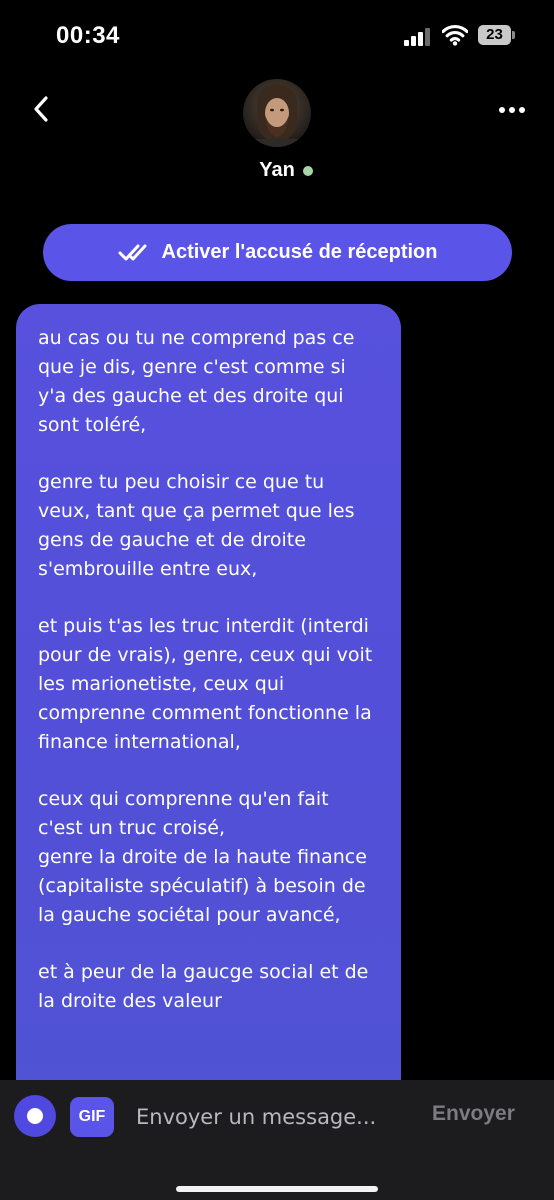 The image size is (554, 1200). I want to click on record-button, so click(35, 1116).